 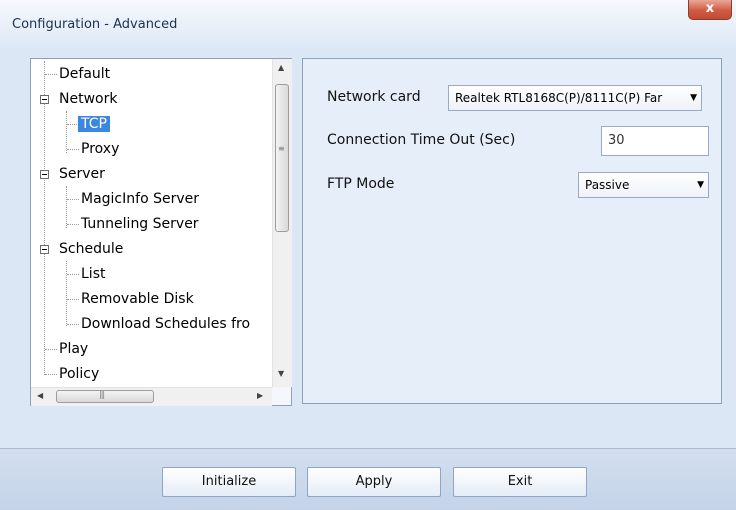 I want to click on initialize-button: Initialize, so click(x=229, y=482).